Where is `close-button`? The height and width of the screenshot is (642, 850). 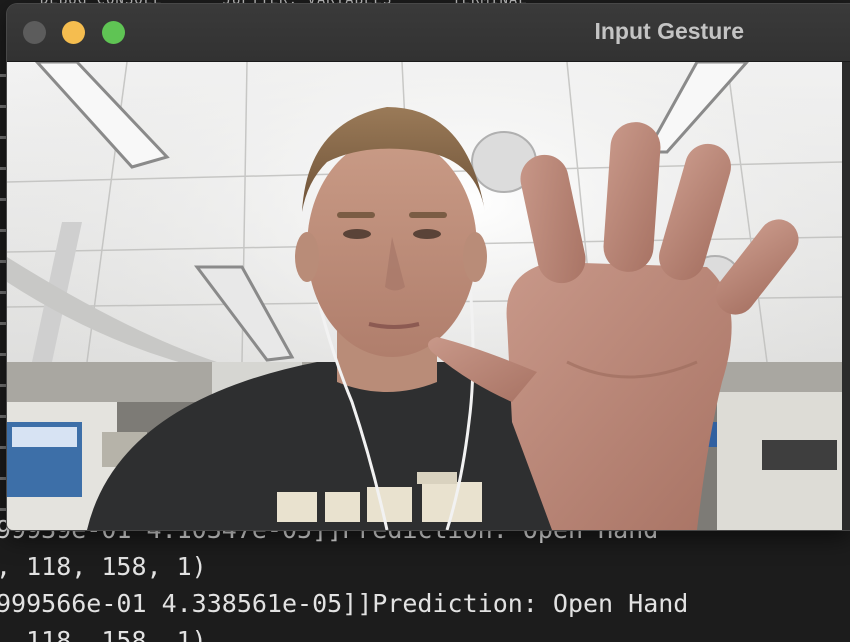 close-button is located at coordinates (34, 32).